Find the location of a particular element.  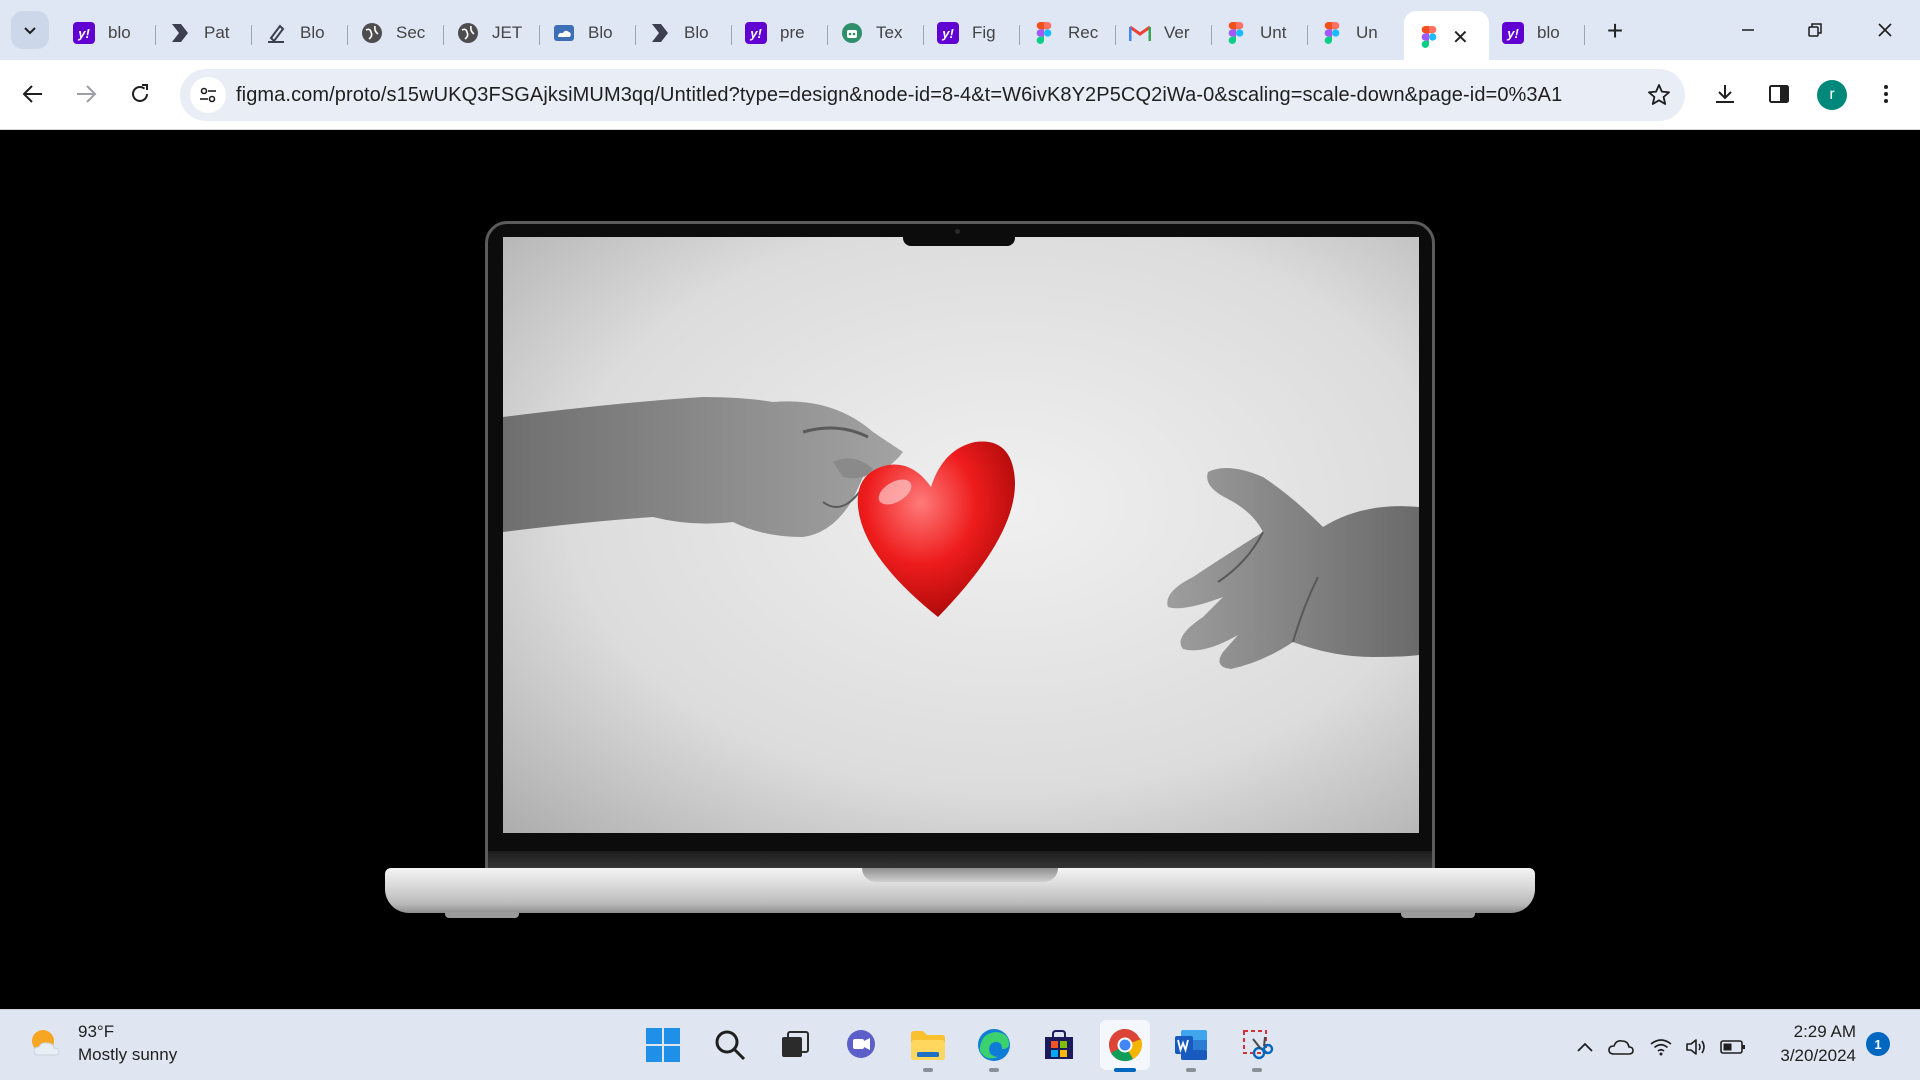

file-explorer-app is located at coordinates (928, 1046).